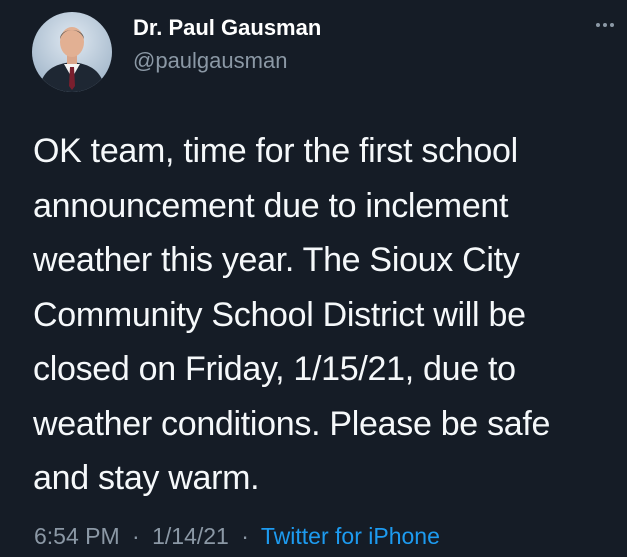 Image resolution: width=627 pixels, height=557 pixels. I want to click on author-display-name: Dr. Paul Gausman, so click(343, 28).